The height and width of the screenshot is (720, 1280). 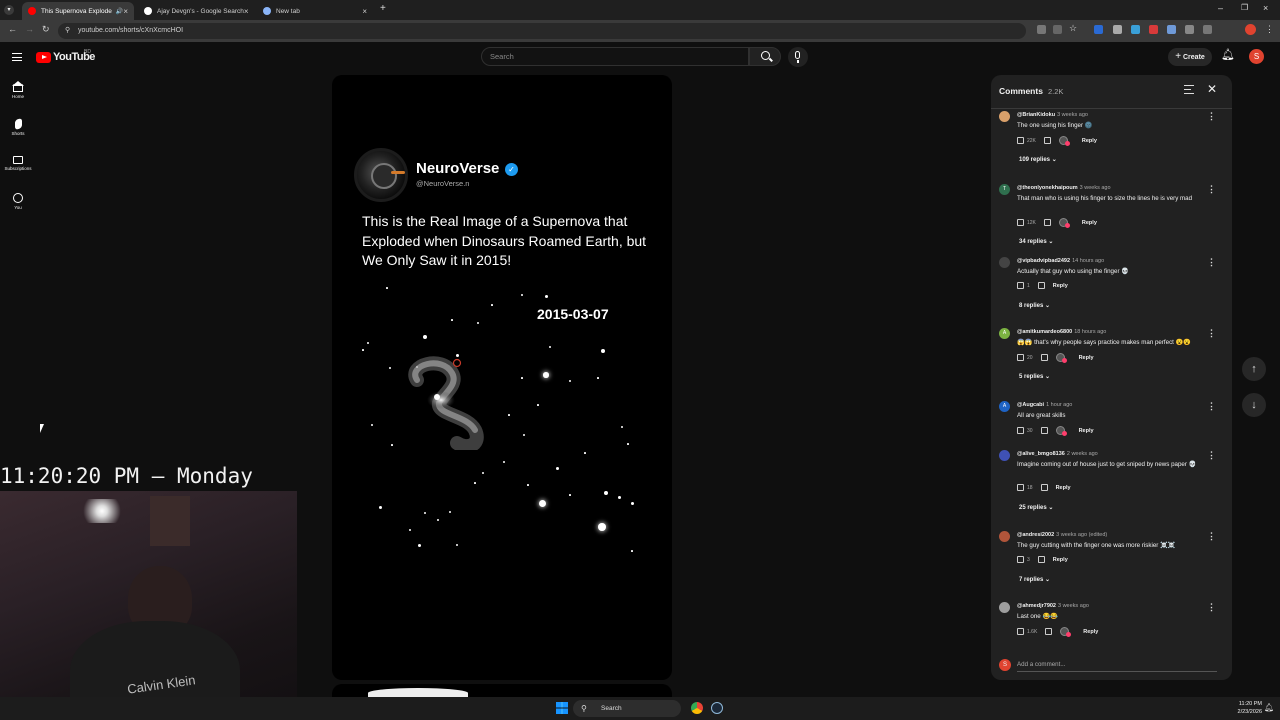 I want to click on view-replies-button: 25 replies ⌄, so click(x=1036, y=507).